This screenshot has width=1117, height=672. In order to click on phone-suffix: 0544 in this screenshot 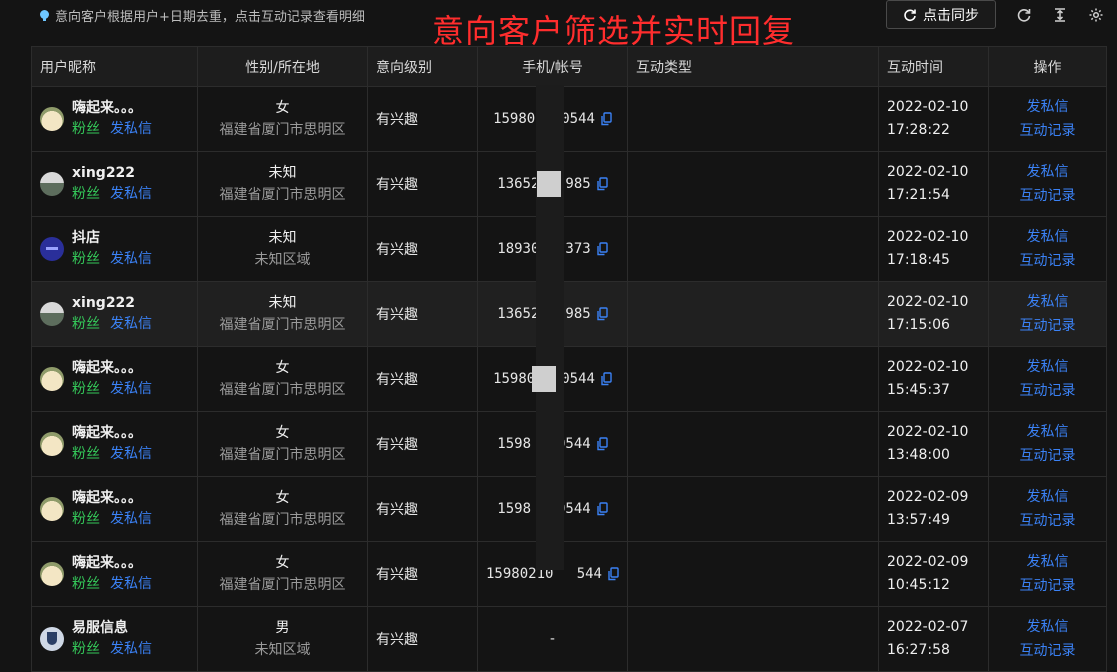, I will do `click(578, 379)`.